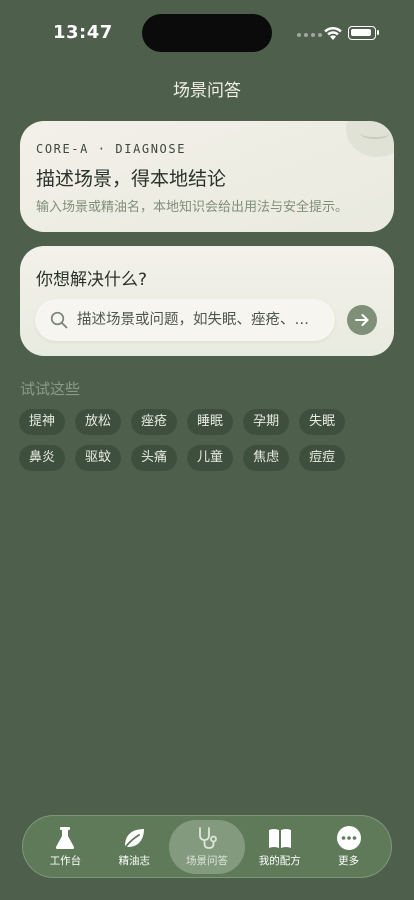  Describe the element at coordinates (134, 861) in the screenshot. I see `tab-label: 精油志` at that location.